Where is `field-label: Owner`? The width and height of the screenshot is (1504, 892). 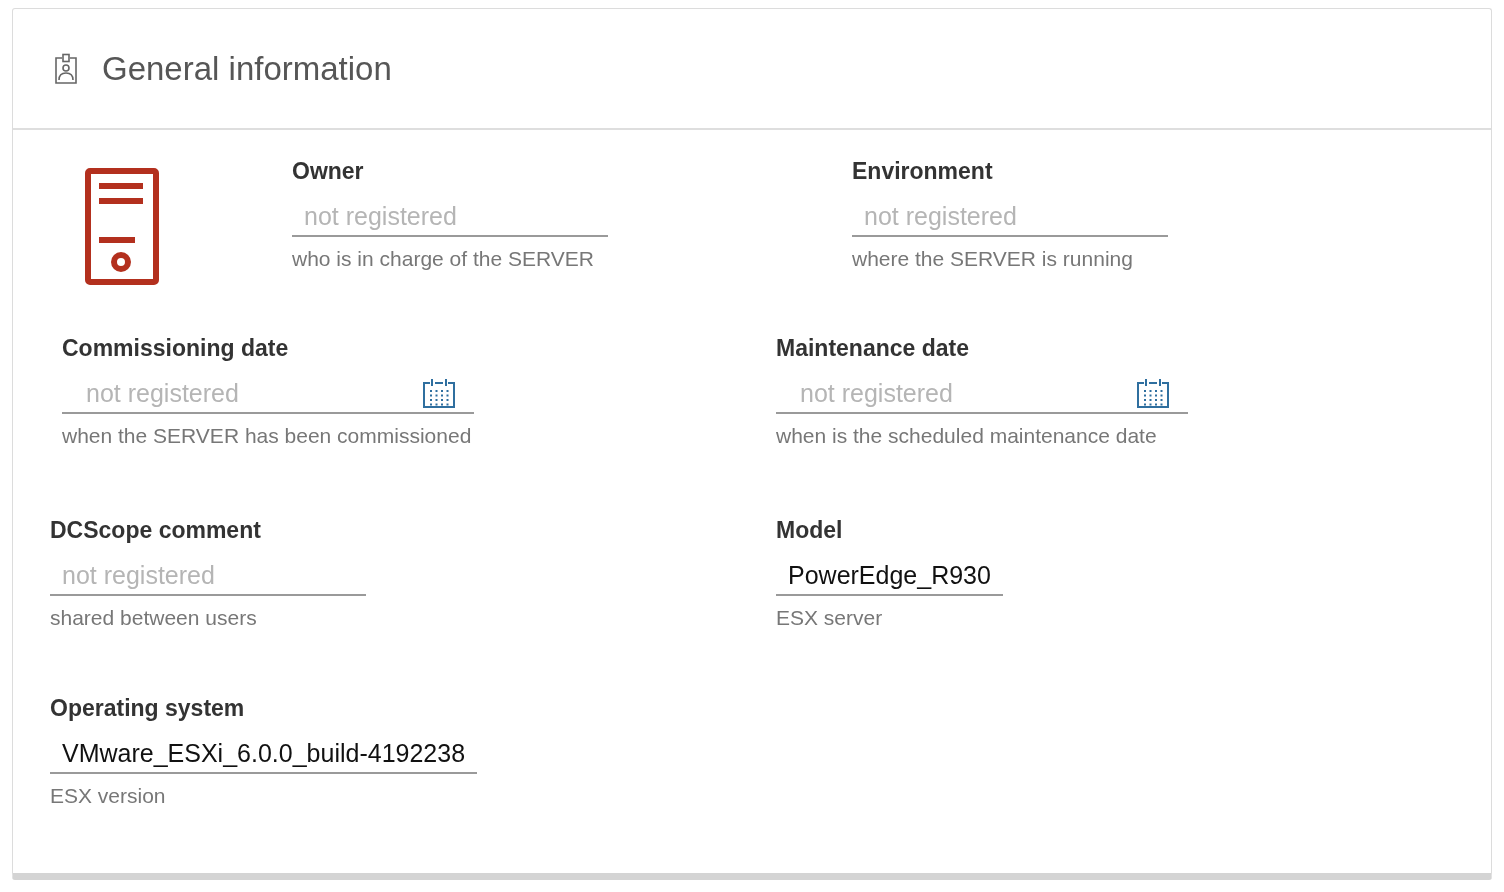 field-label: Owner is located at coordinates (328, 171).